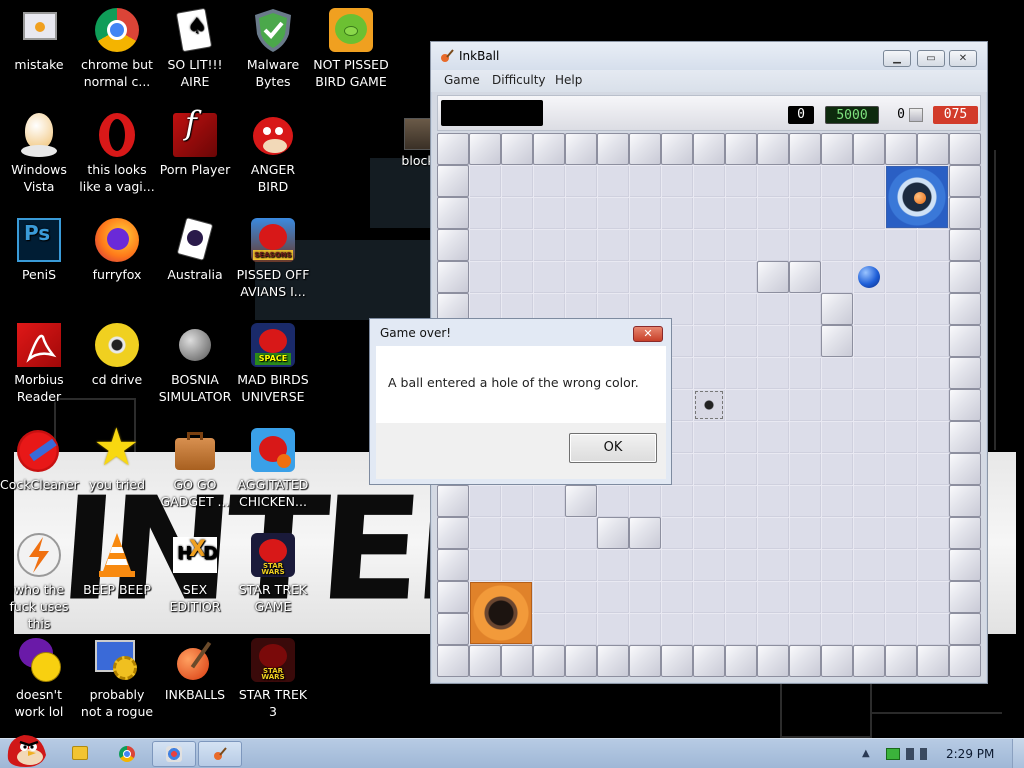  I want to click on desktop-icon: STAR WARS STAR TREK 3, so click(273, 678).